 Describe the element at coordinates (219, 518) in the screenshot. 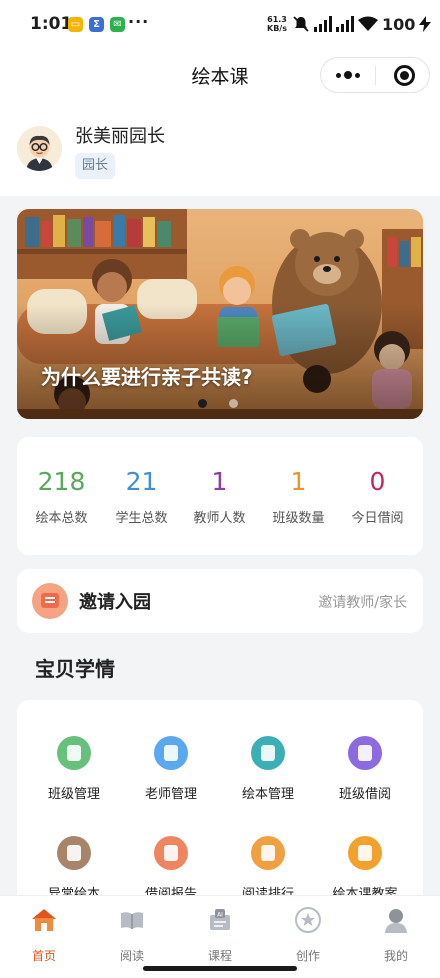

I see `stat-label: 教师人数` at that location.